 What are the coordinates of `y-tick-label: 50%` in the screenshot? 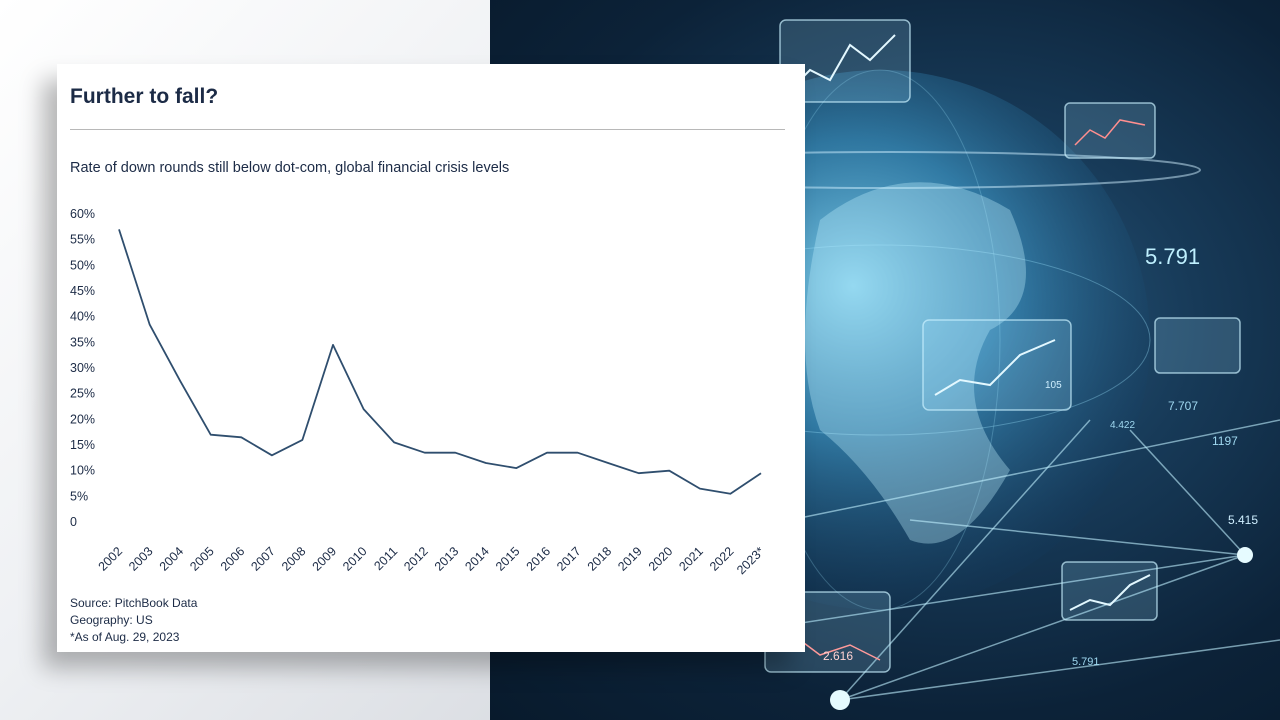 It's located at (82, 265).